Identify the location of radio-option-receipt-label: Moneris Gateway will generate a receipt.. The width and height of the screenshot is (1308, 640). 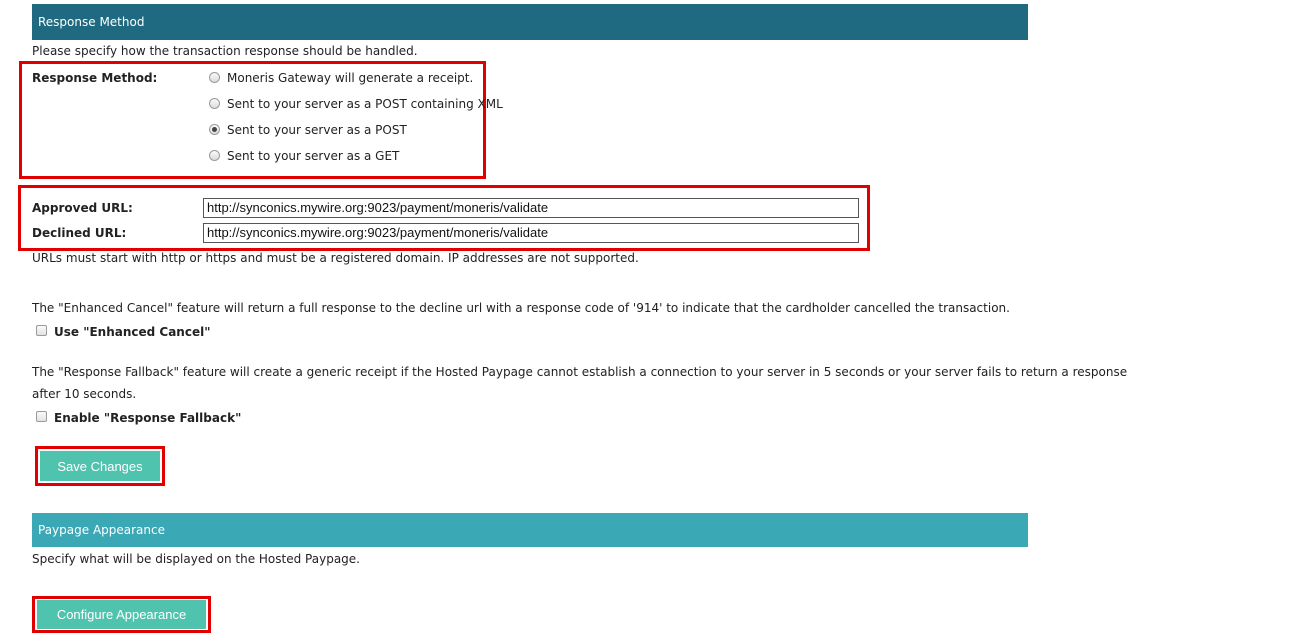
(350, 78).